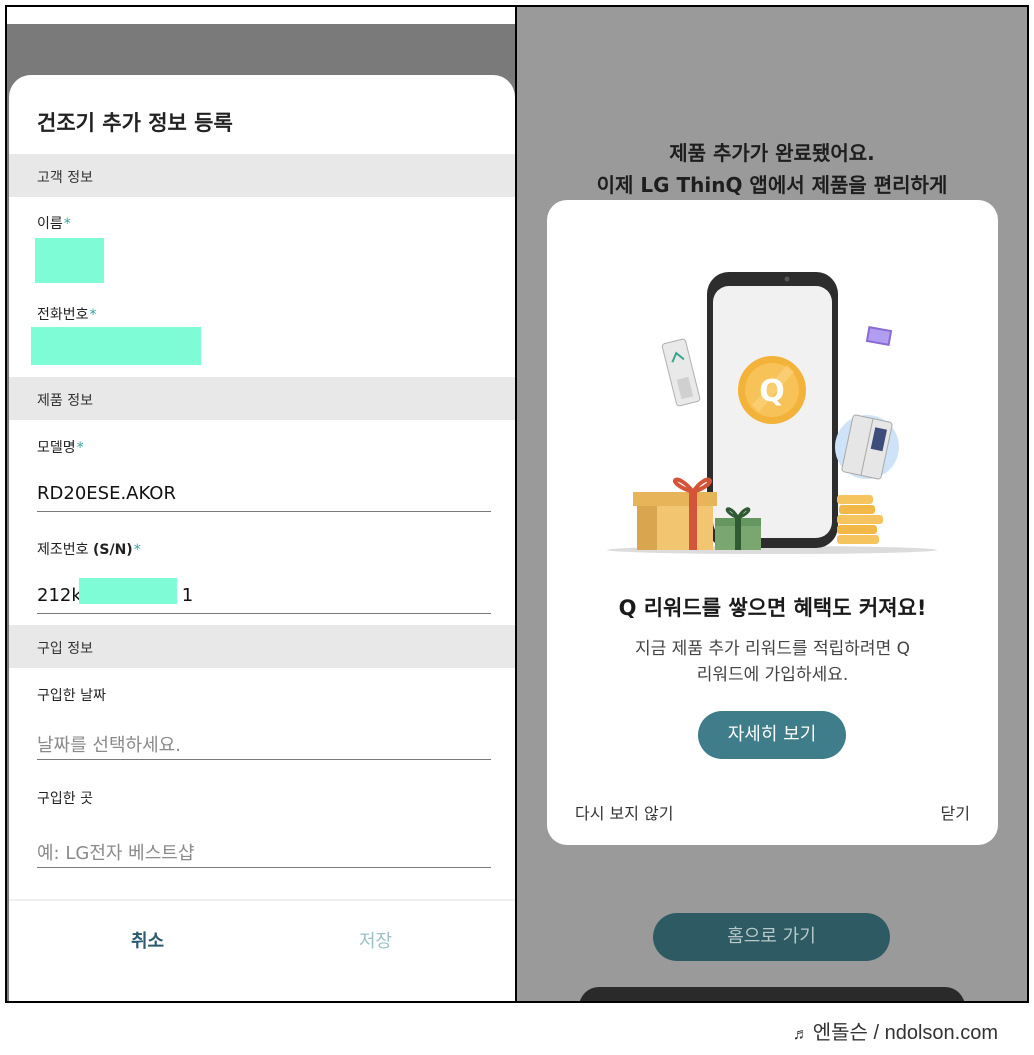 The image size is (1034, 1055). Describe the element at coordinates (262, 398) in the screenshot. I see `section-product: 제품 정보` at that location.